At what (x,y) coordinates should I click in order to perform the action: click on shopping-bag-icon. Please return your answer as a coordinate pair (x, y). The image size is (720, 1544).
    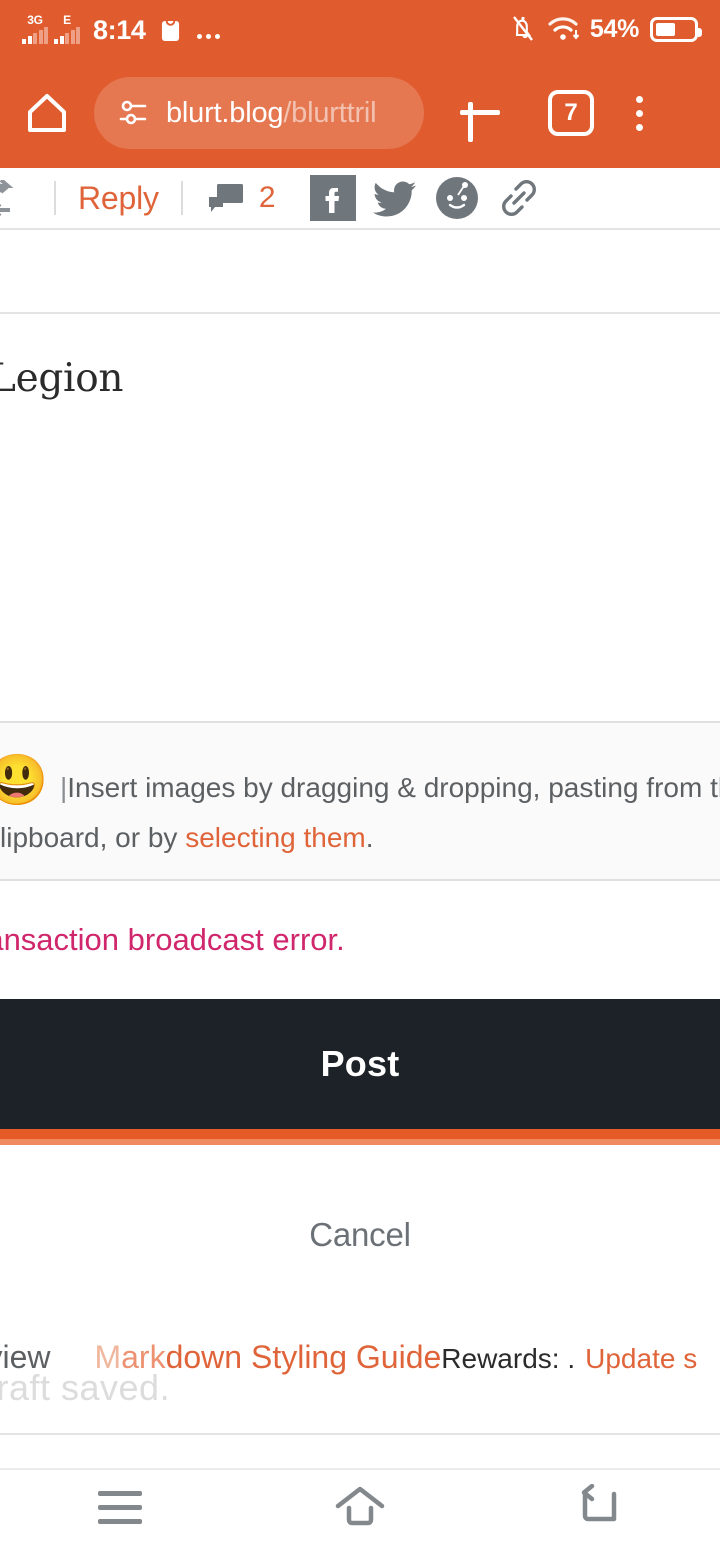
    Looking at the image, I should click on (171, 30).